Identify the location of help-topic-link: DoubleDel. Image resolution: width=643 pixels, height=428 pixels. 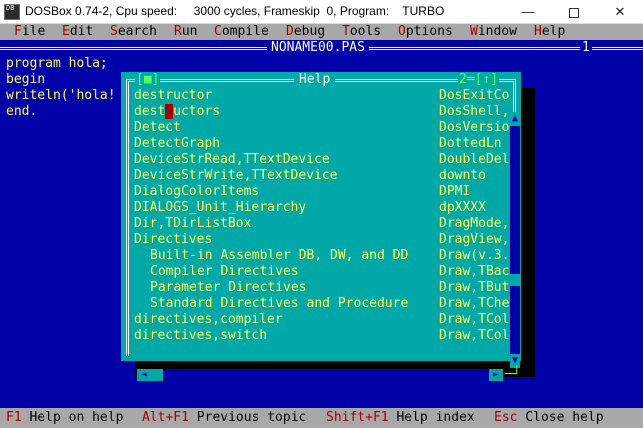
(474, 160).